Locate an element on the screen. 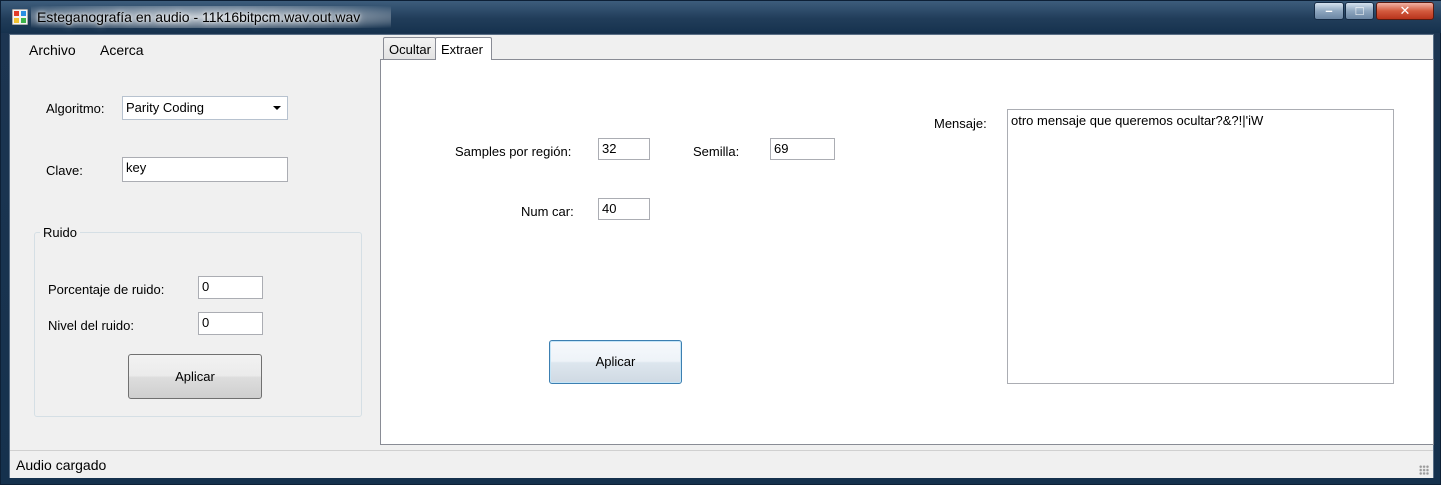 The image size is (1441, 485). algorithm-label: Algoritmo: is located at coordinates (75, 108).